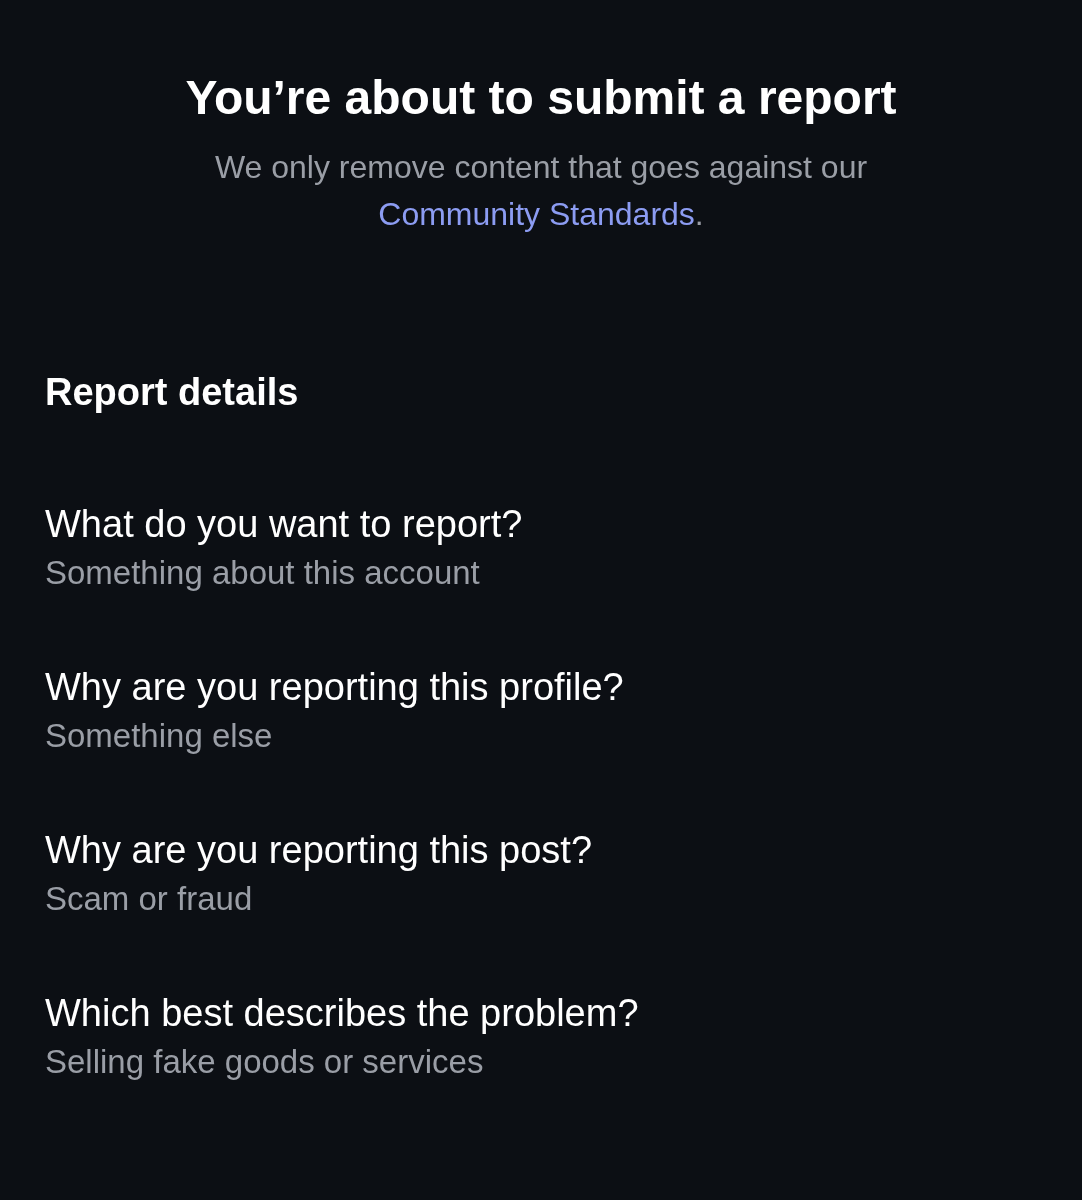 Image resolution: width=1082 pixels, height=1200 pixels. What do you see at coordinates (541, 98) in the screenshot?
I see `report-title: You’re about to submit a report` at bounding box center [541, 98].